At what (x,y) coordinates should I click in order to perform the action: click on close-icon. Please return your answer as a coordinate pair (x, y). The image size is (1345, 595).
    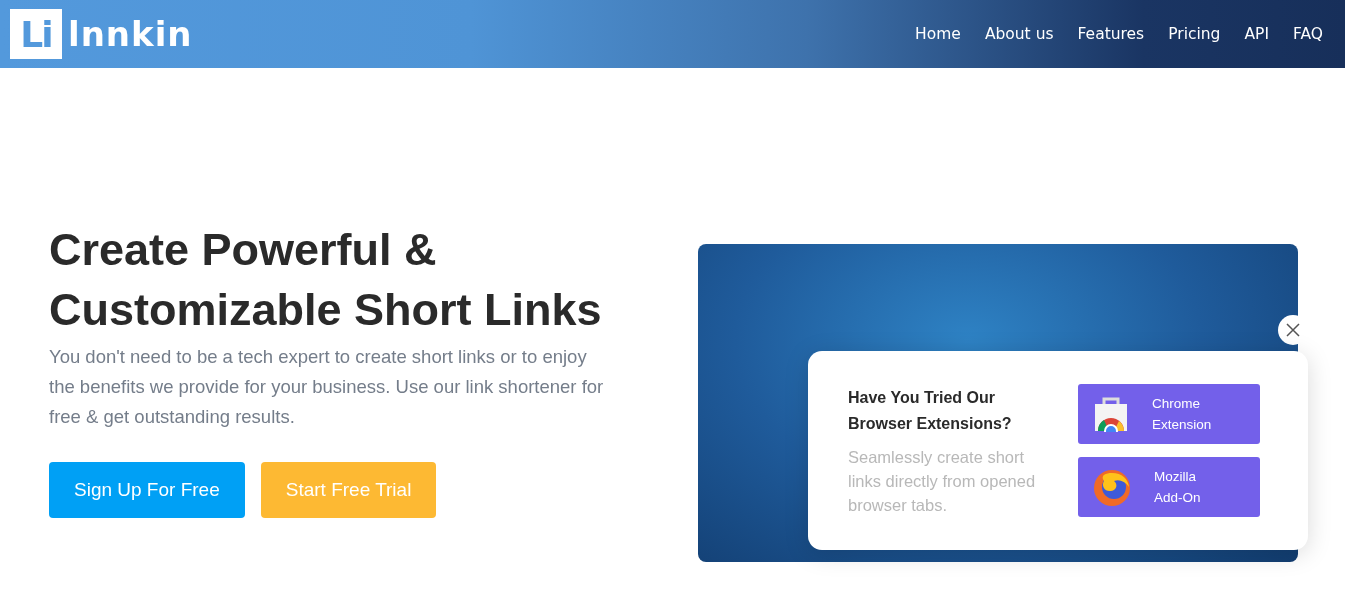
    Looking at the image, I should click on (1293, 330).